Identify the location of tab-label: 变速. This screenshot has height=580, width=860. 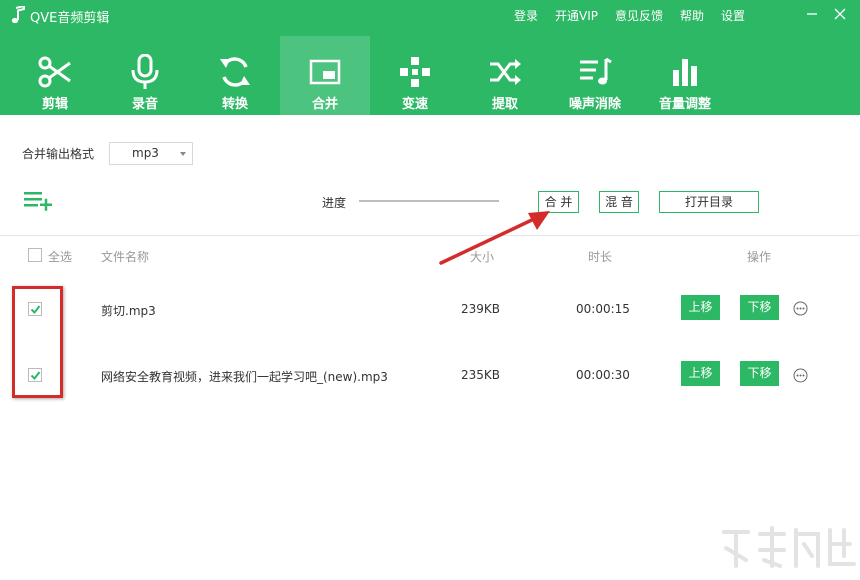
(414, 104).